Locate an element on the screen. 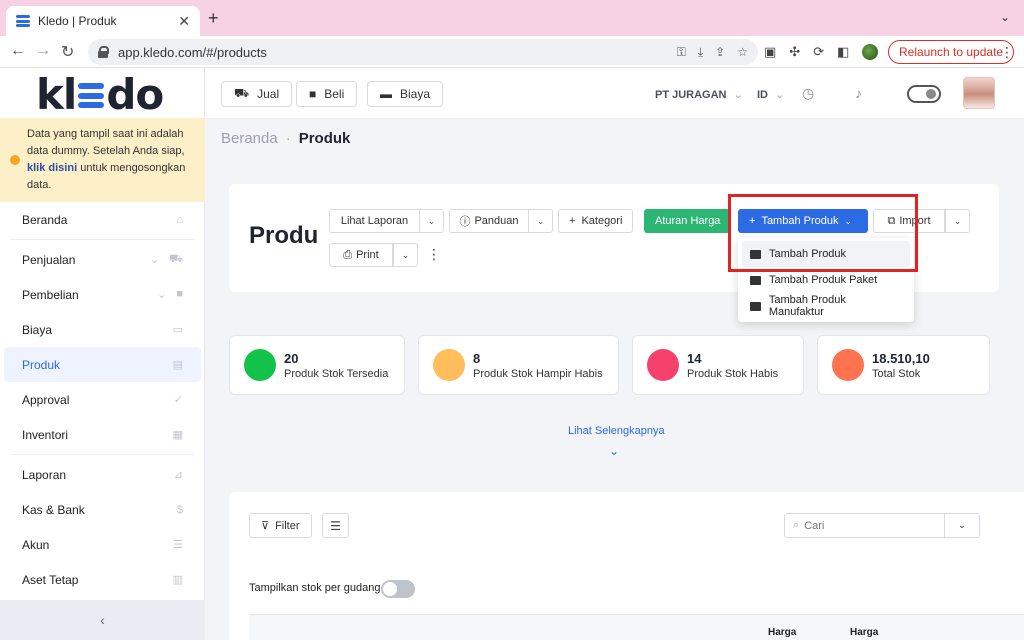  search-icon: ⌕ is located at coordinates (796, 525).